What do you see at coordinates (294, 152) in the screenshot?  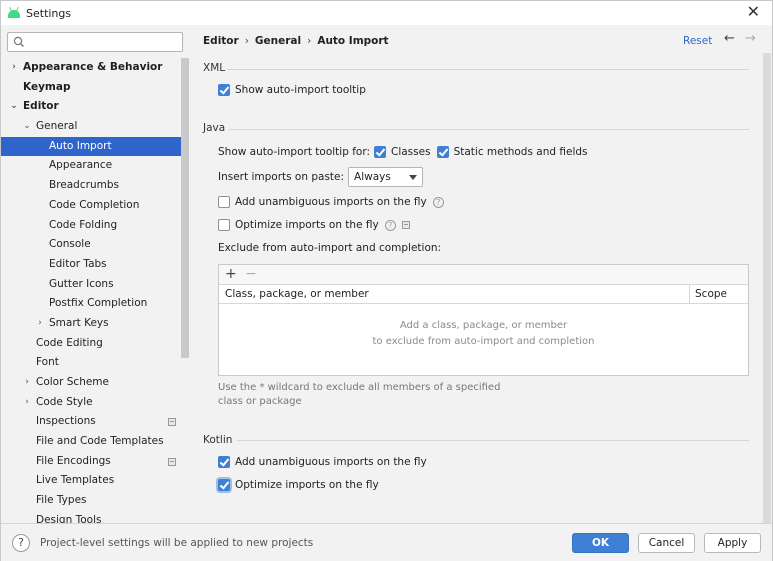 I see `tooltip-for-label: Show auto-import tooltip for:` at bounding box center [294, 152].